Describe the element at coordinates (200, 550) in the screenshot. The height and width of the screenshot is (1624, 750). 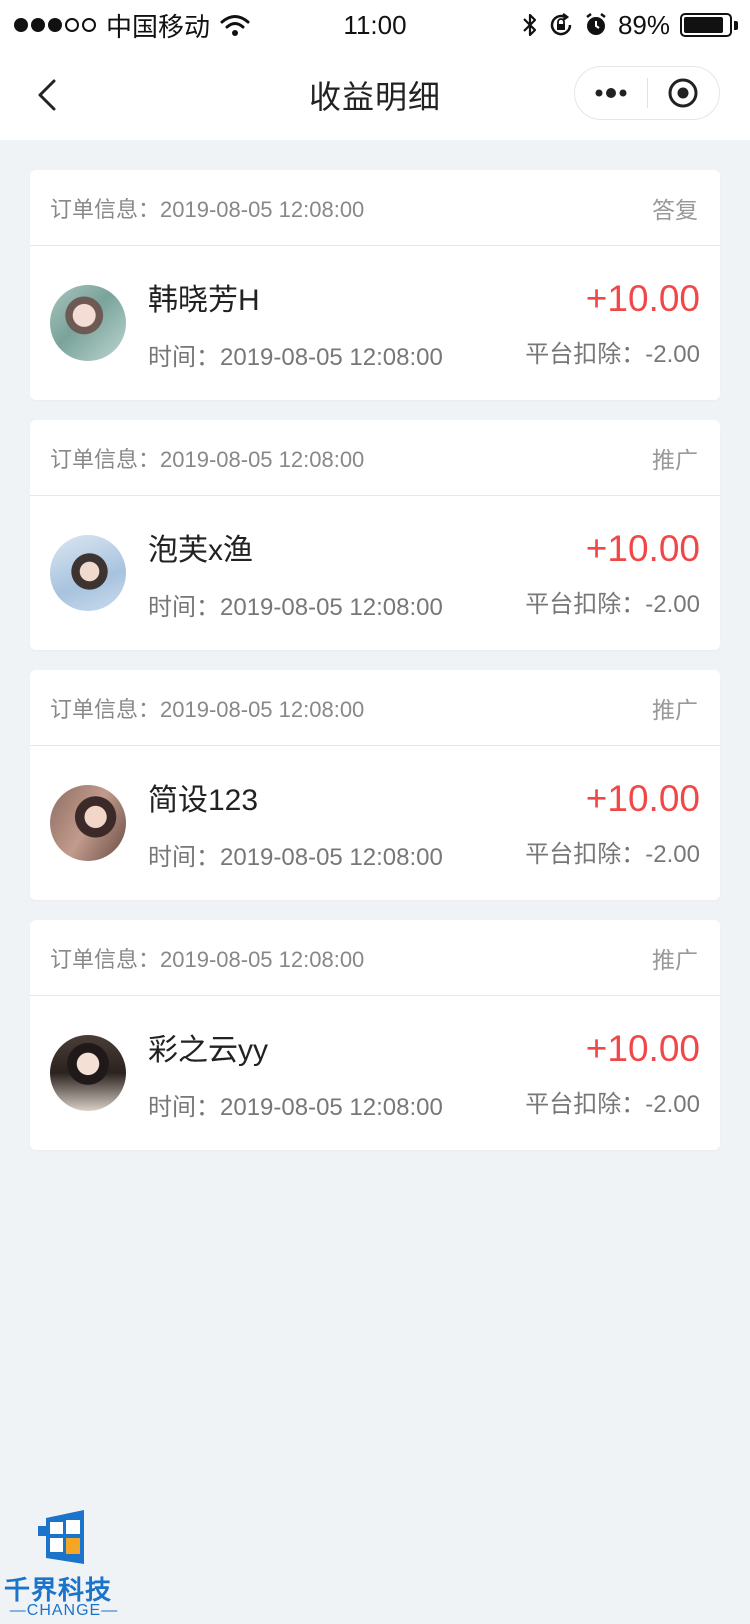
I see `user-name: 泡芙x渔` at that location.